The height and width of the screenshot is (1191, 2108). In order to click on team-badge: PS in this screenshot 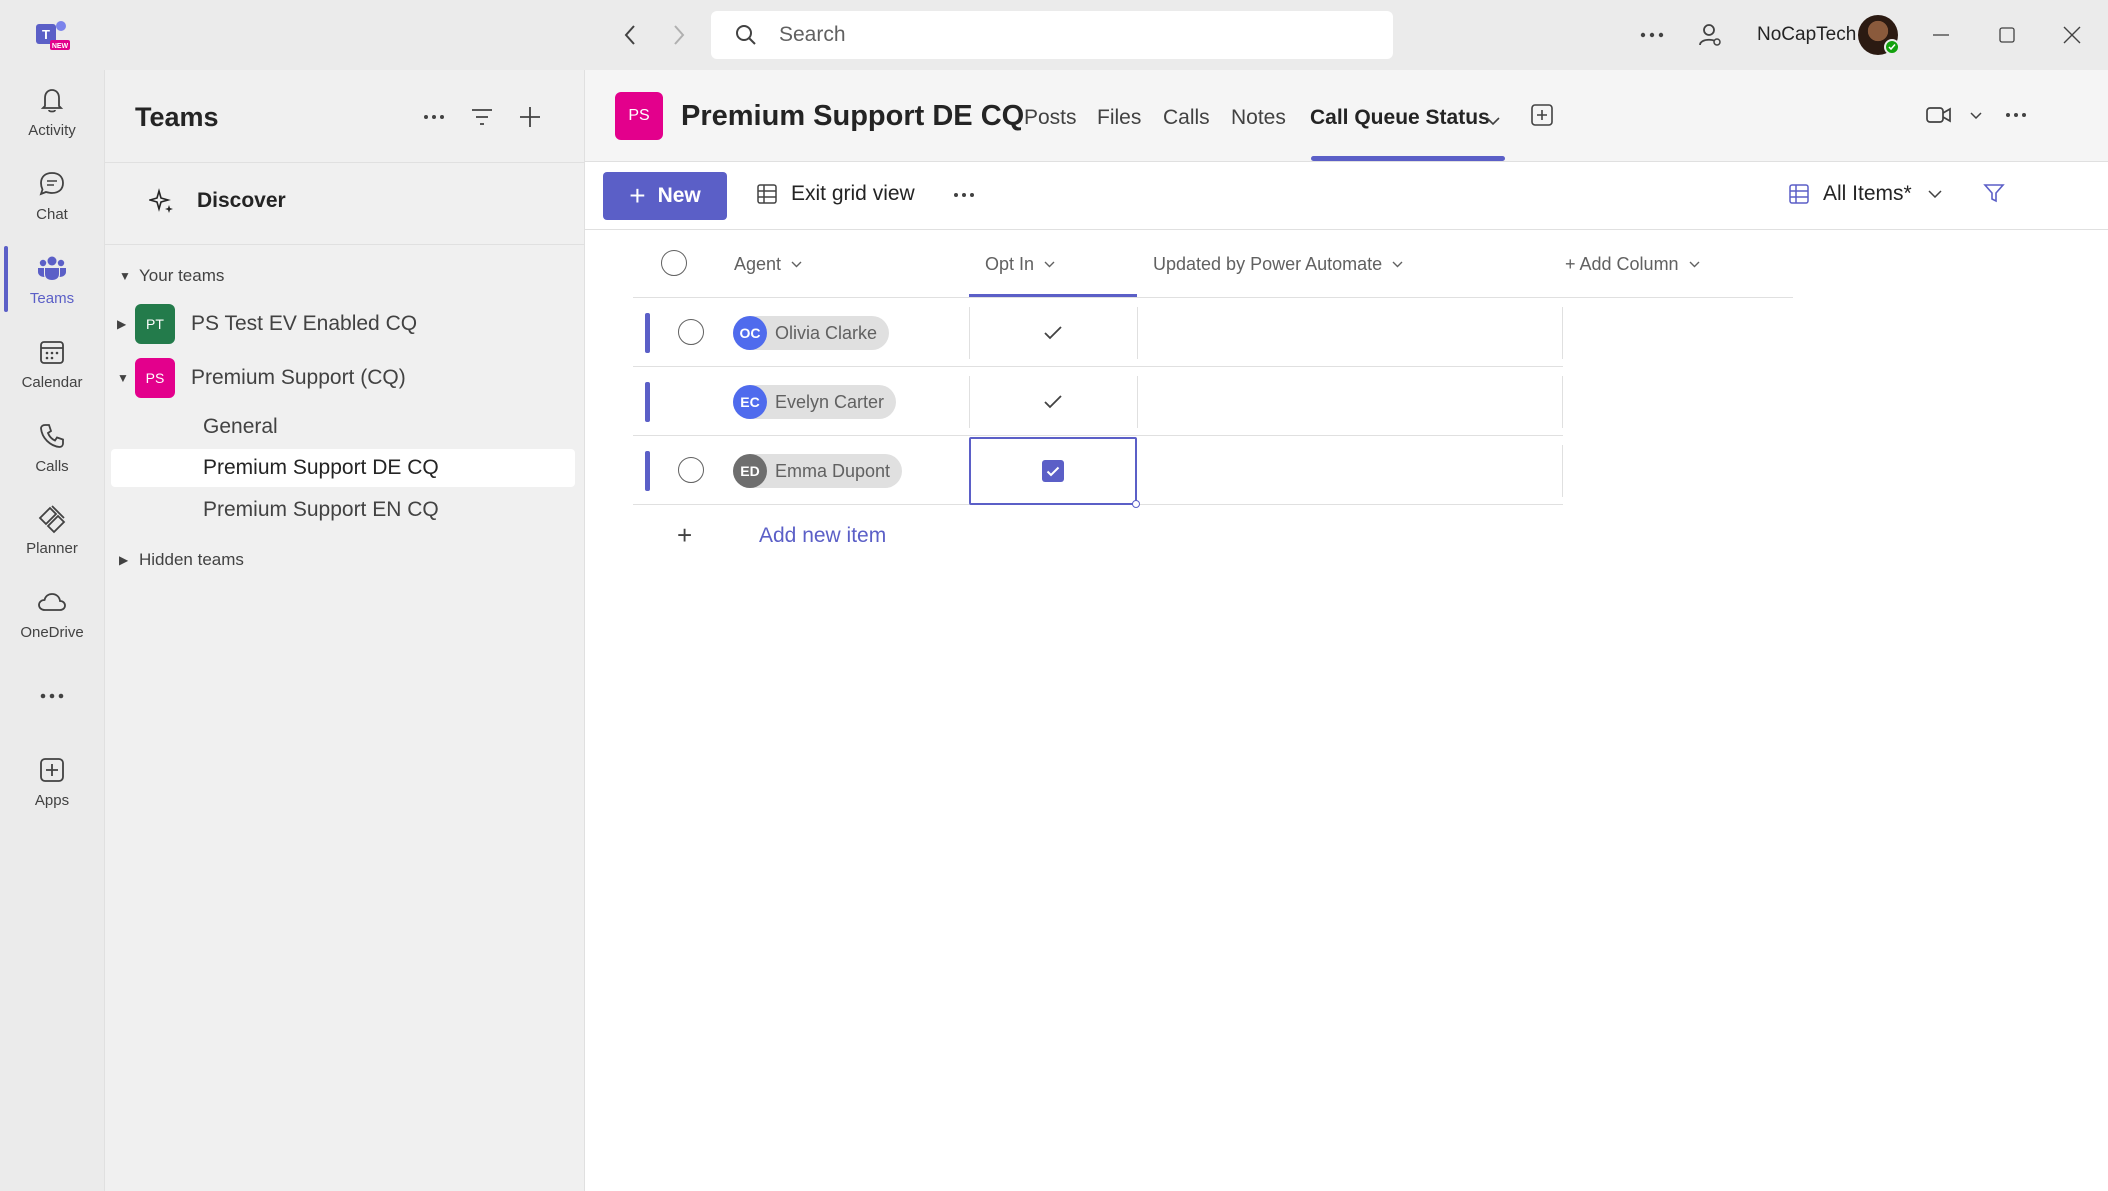, I will do `click(155, 378)`.